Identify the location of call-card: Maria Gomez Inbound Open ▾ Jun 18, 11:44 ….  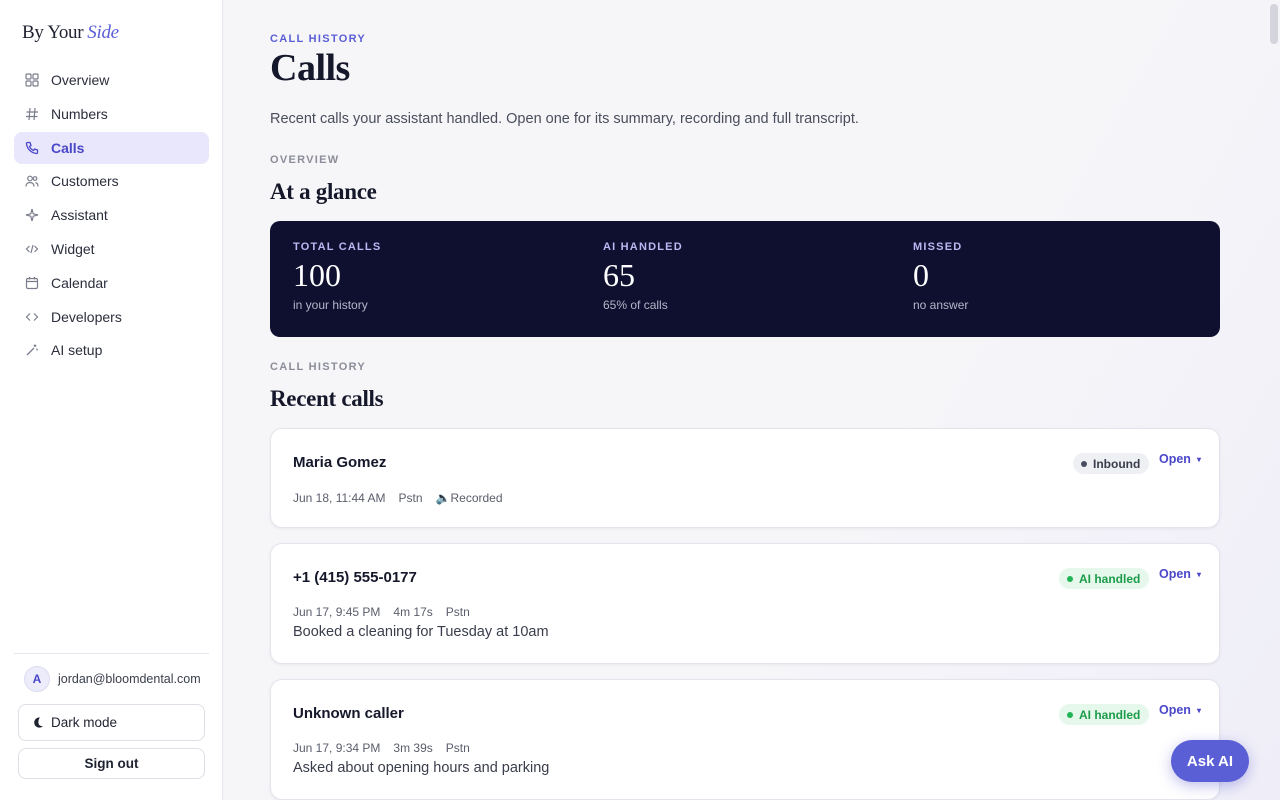
(745, 478).